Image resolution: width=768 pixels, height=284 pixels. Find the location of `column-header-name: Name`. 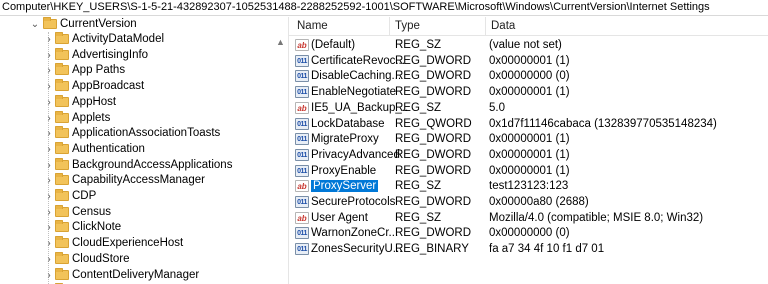

column-header-name: Name is located at coordinates (312, 26).